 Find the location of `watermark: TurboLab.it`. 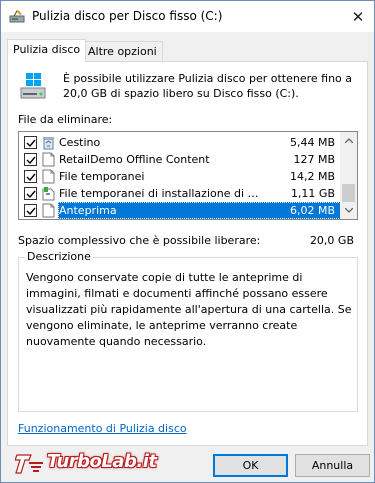

watermark: TurboLab.it is located at coordinates (100, 464).